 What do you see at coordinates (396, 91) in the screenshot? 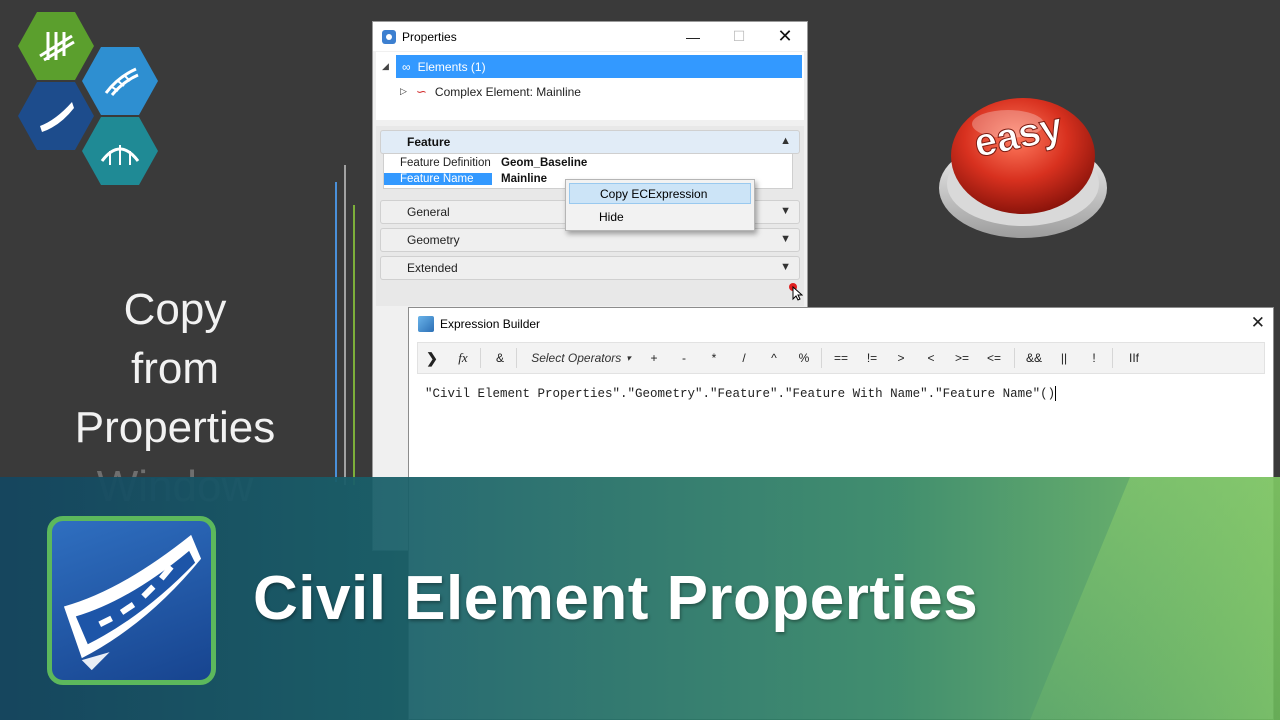
I see `tree-expand-icon: ▷` at bounding box center [396, 91].